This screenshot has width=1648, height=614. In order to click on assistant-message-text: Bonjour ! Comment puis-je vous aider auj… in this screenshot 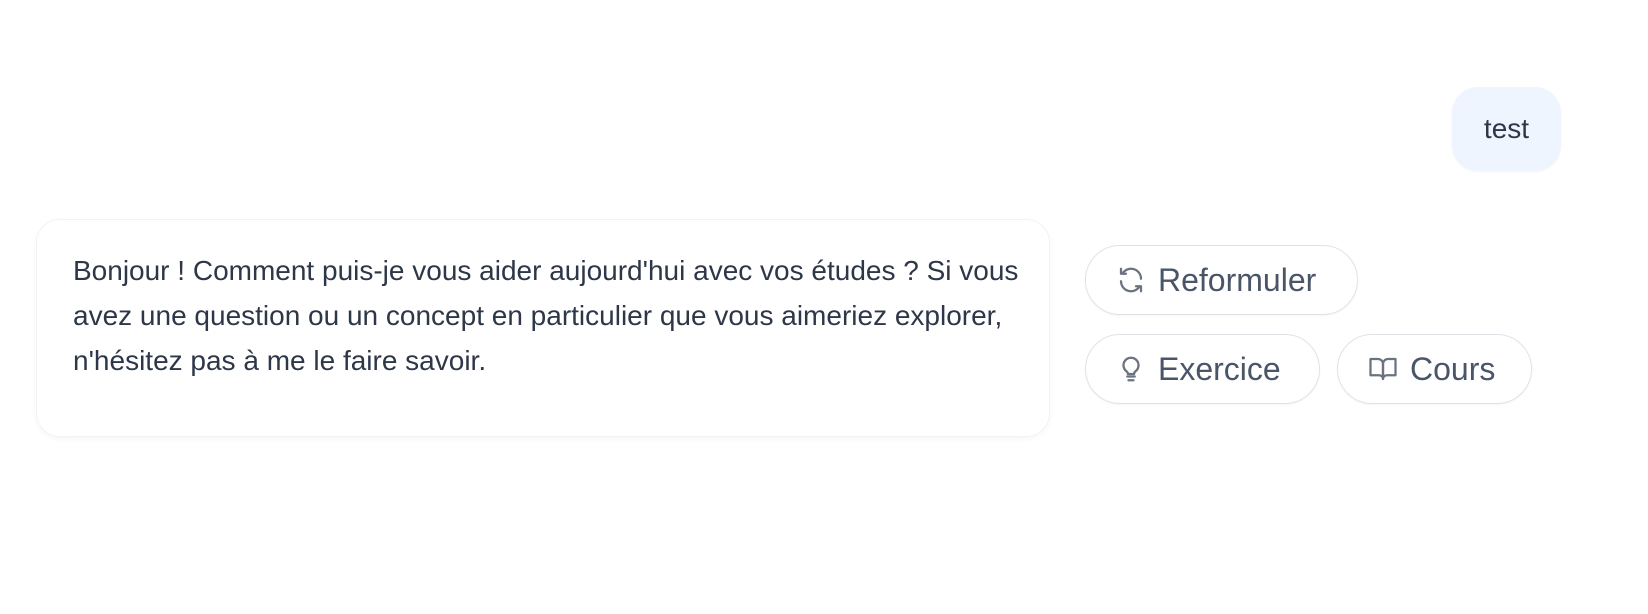, I will do `click(546, 315)`.